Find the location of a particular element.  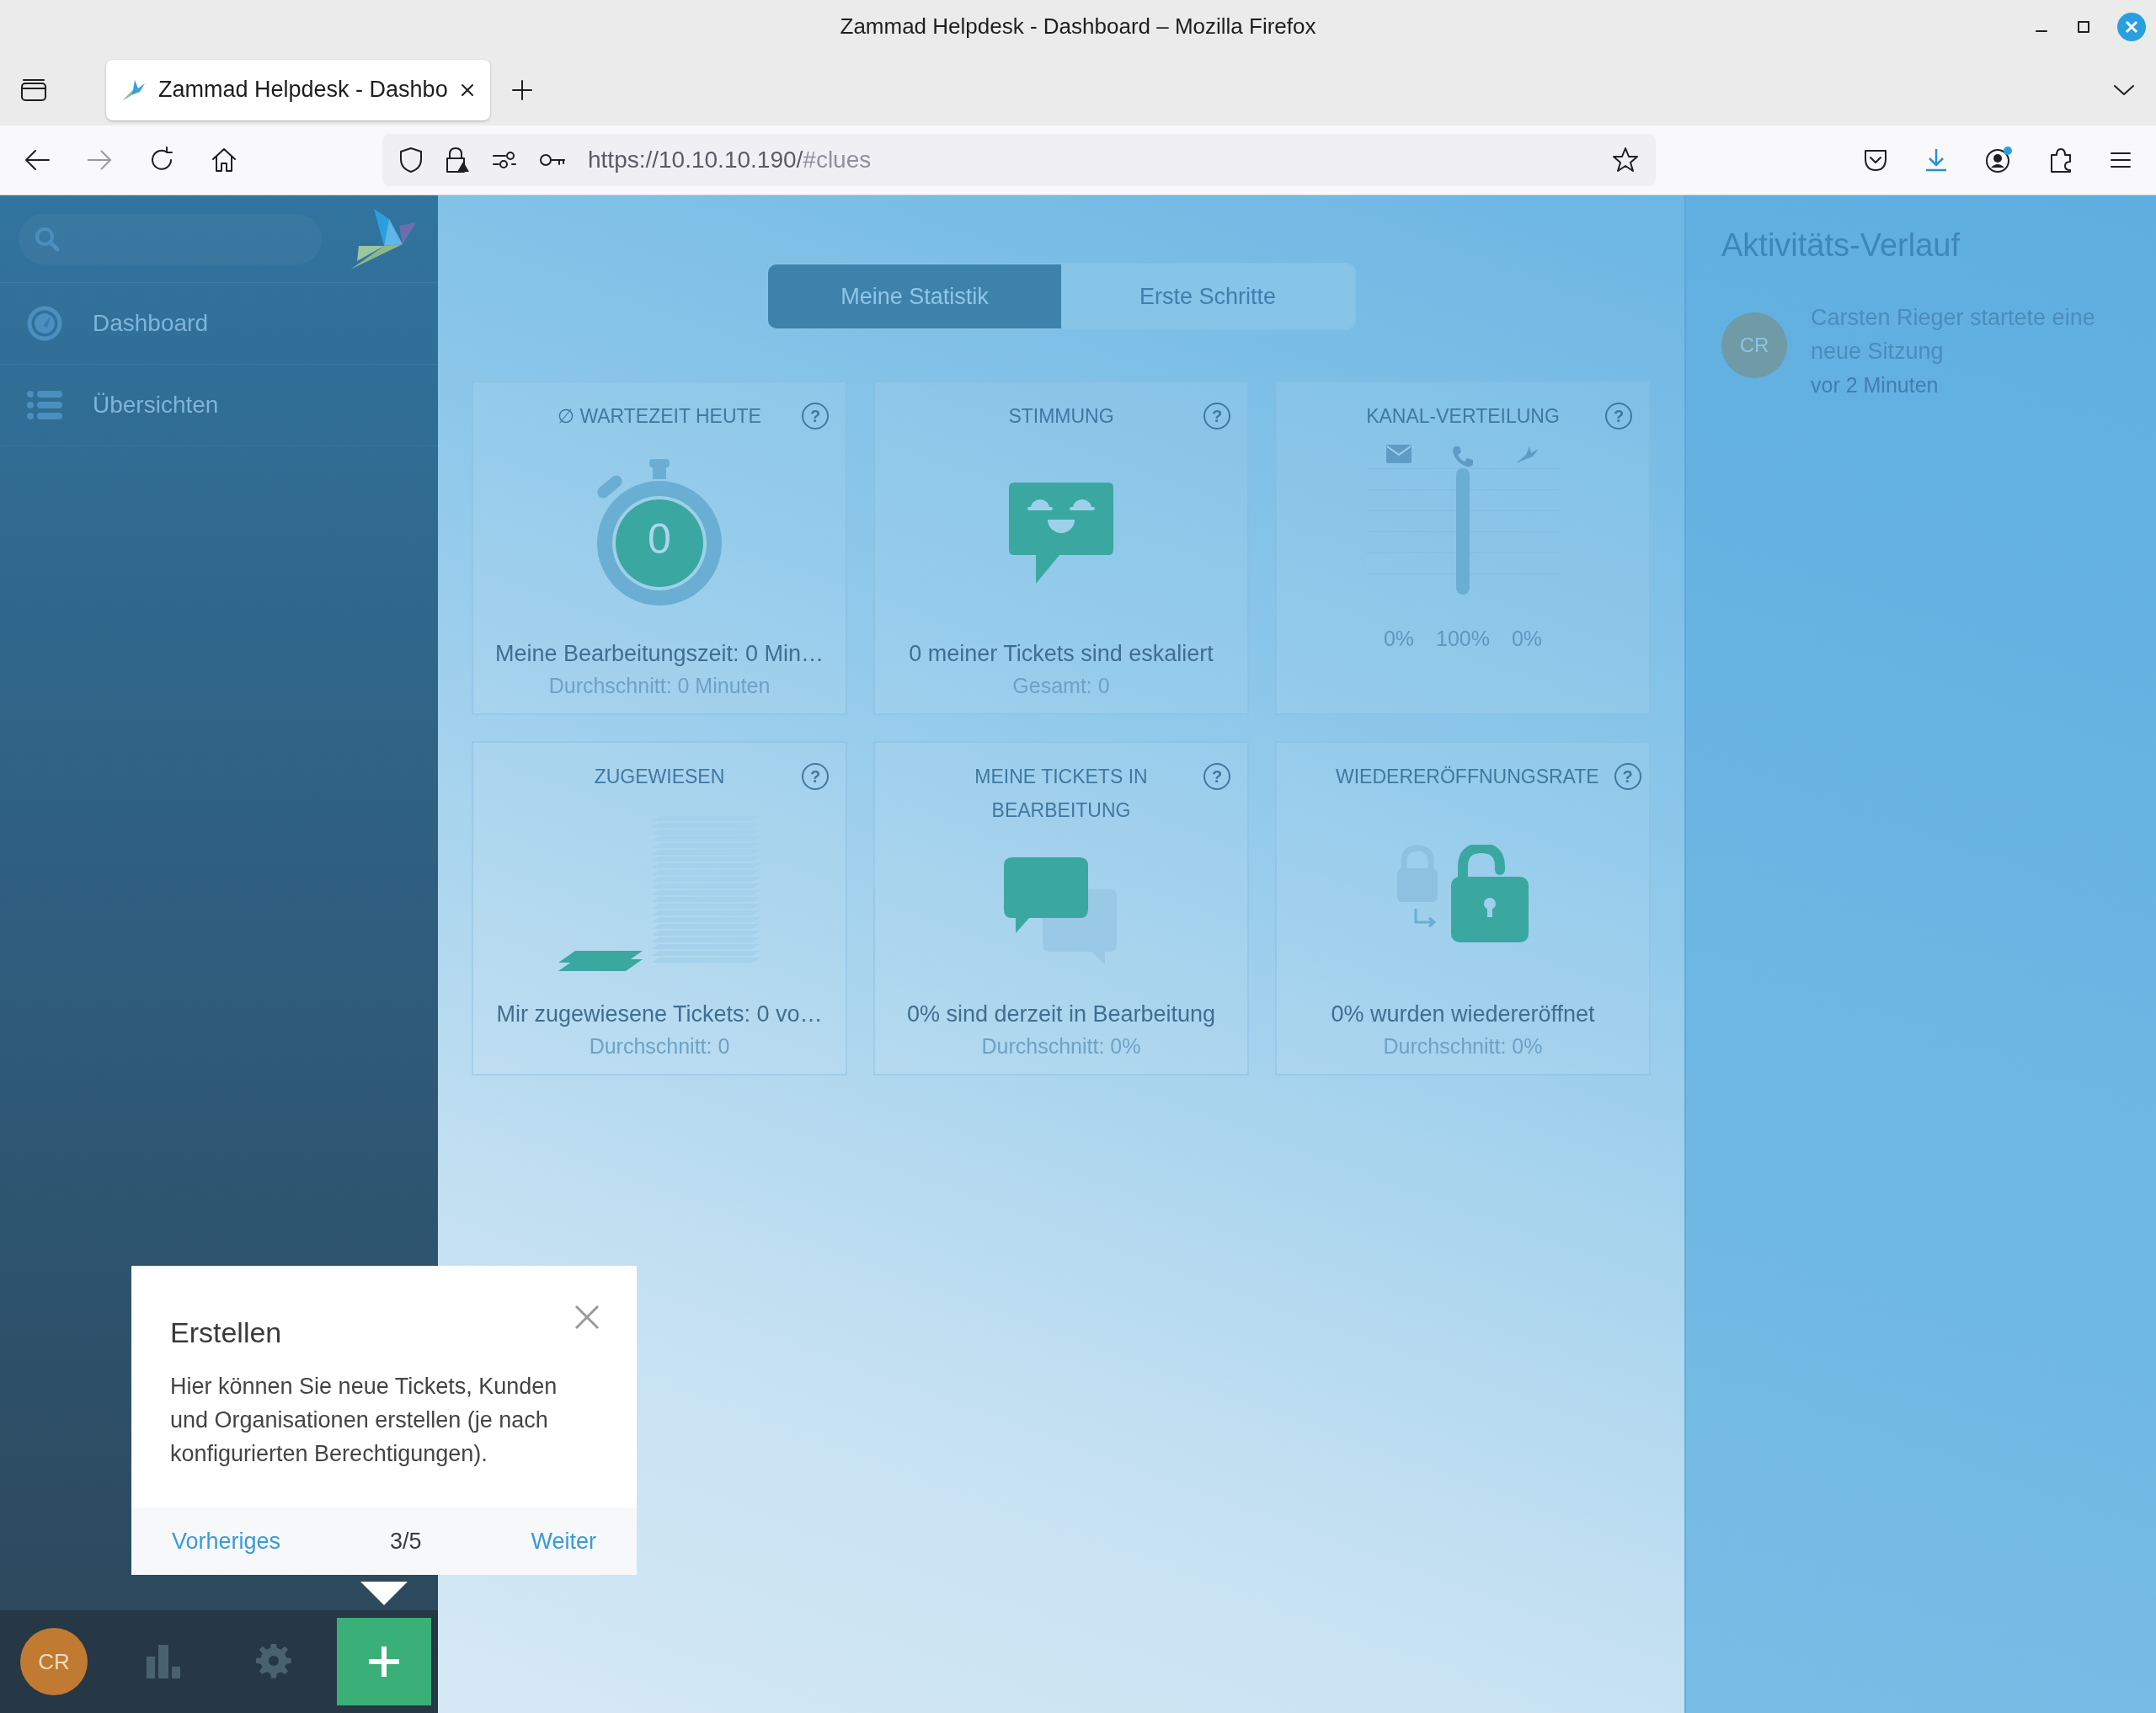

popover-text: Hier können Sie neue Tickets, Kunden und Organisationen erstellen (je nach konfigurierten Berechtigungen). is located at coordinates (364, 1421).